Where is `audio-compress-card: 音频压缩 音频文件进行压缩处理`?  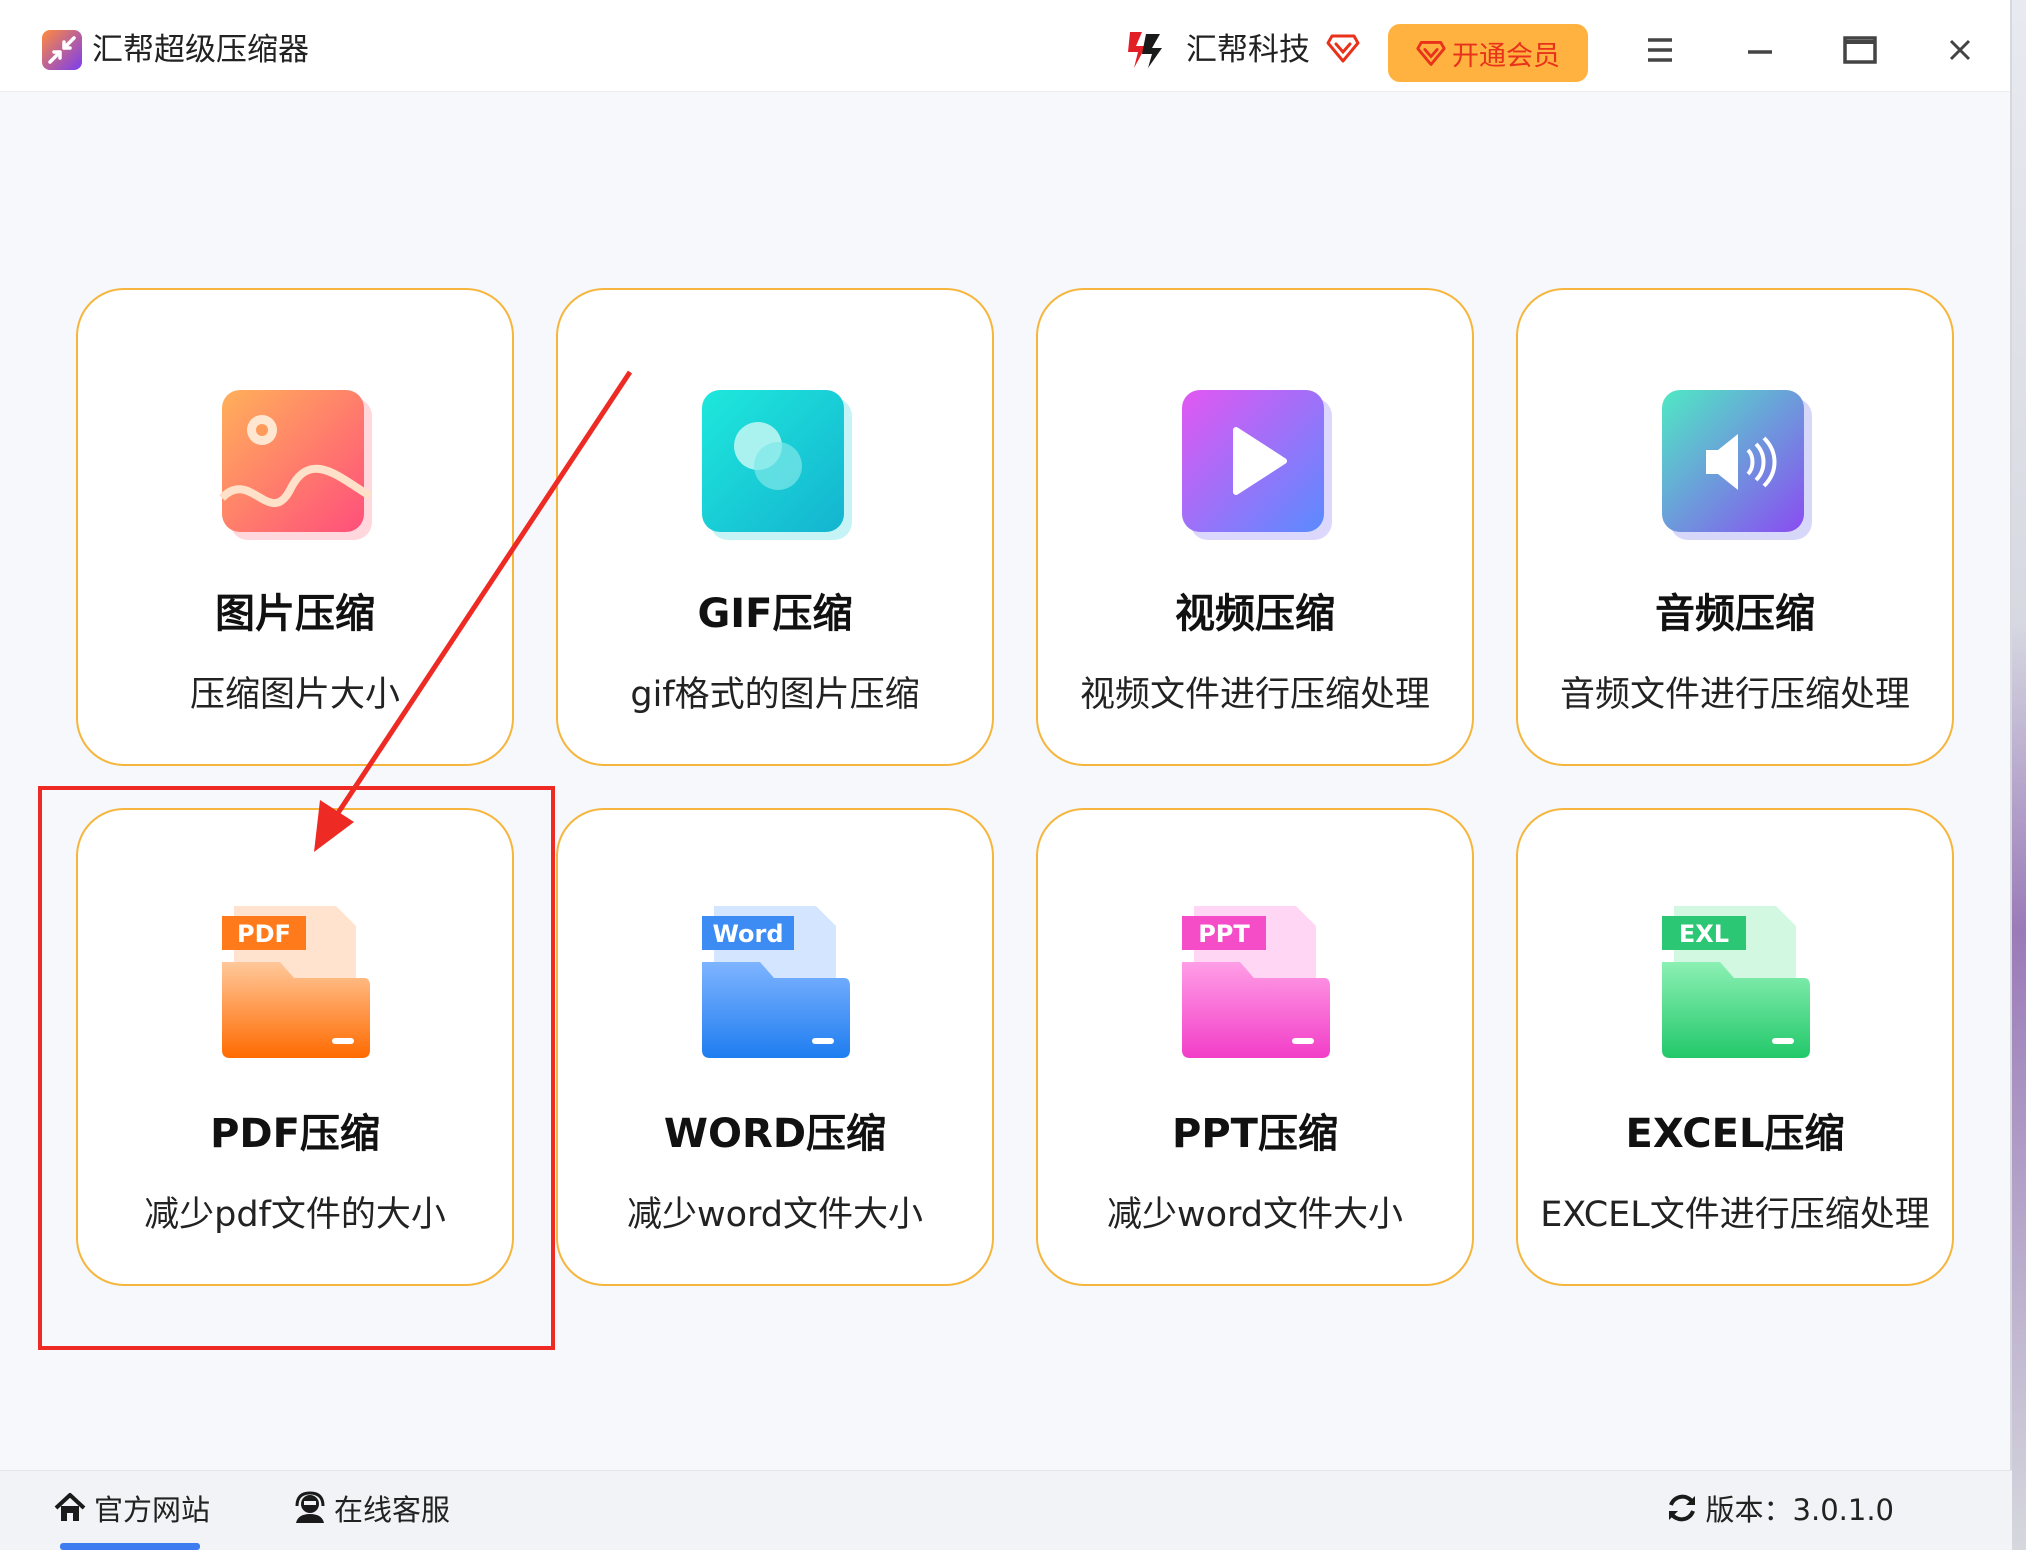 audio-compress-card: 音频压缩 音频文件进行压缩处理 is located at coordinates (1735, 527).